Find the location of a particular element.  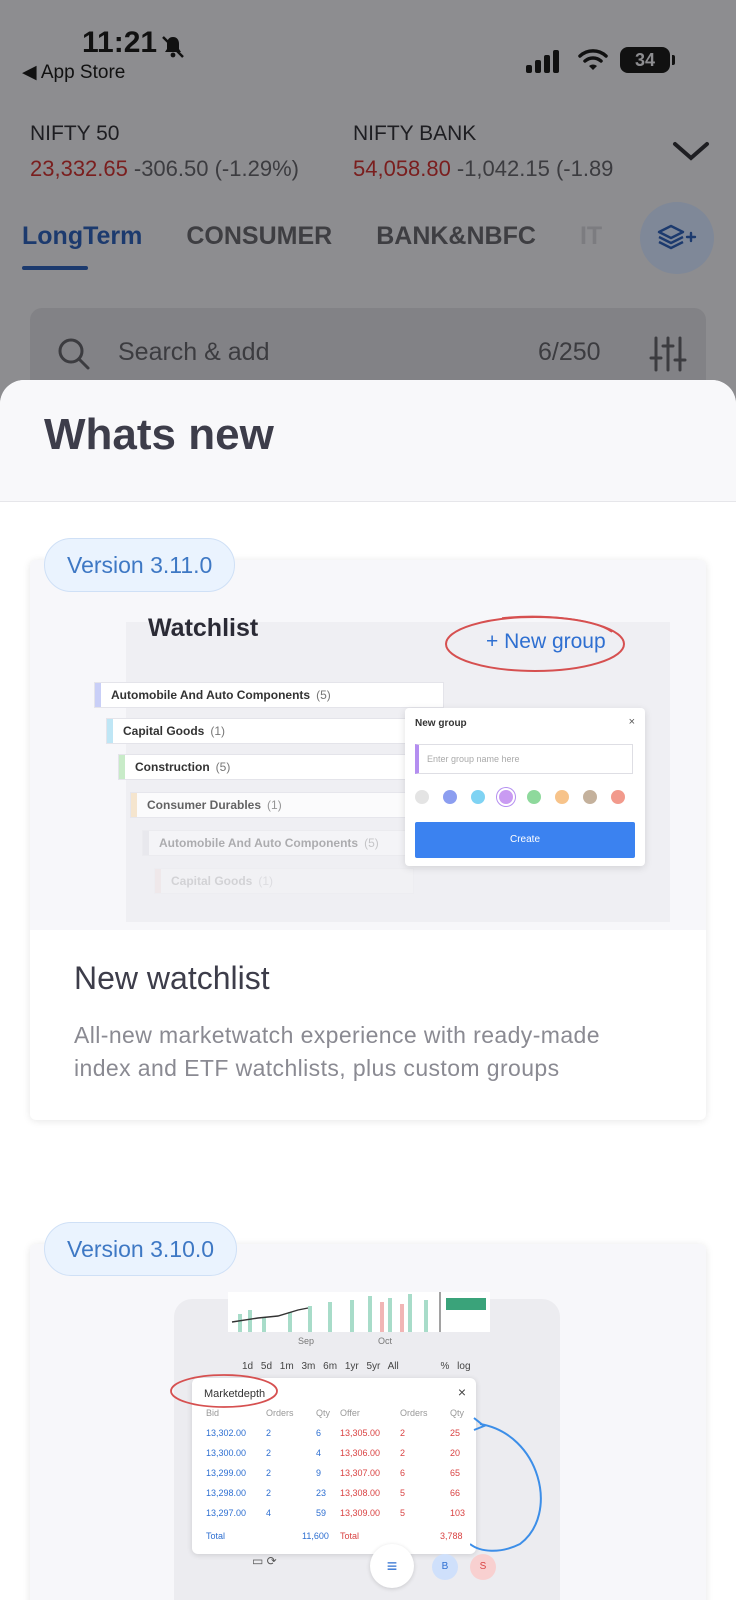

table-header: Offer is located at coordinates (350, 1413).